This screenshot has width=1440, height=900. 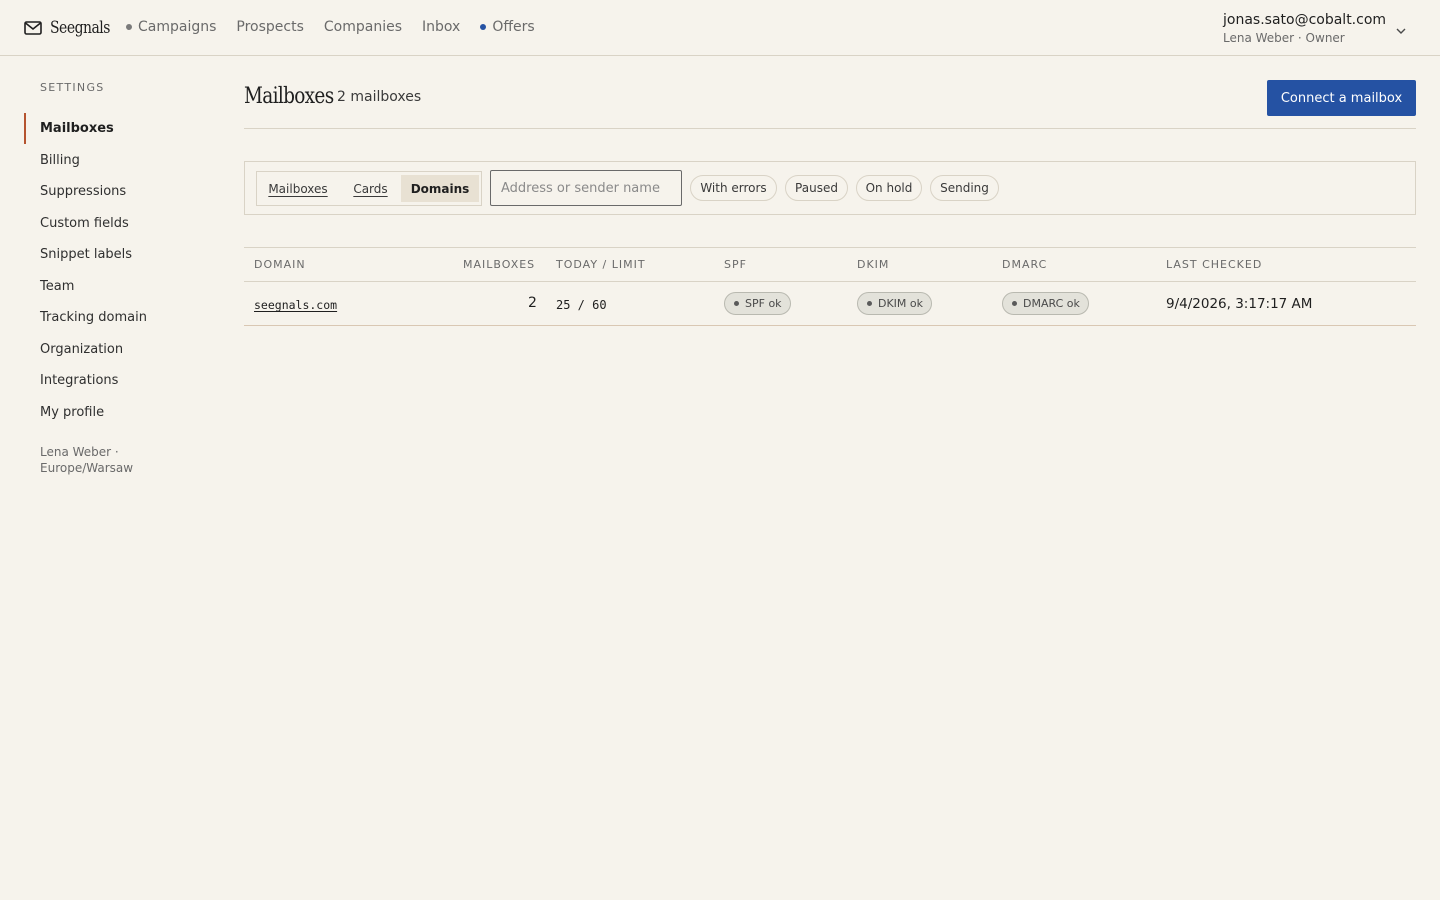 I want to click on dmarc-status-badge: DMARC ok, so click(x=1045, y=303).